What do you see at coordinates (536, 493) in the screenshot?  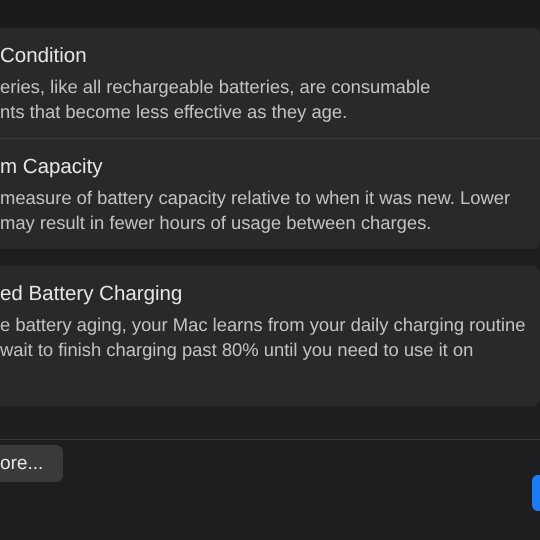 I see `primary-button` at bounding box center [536, 493].